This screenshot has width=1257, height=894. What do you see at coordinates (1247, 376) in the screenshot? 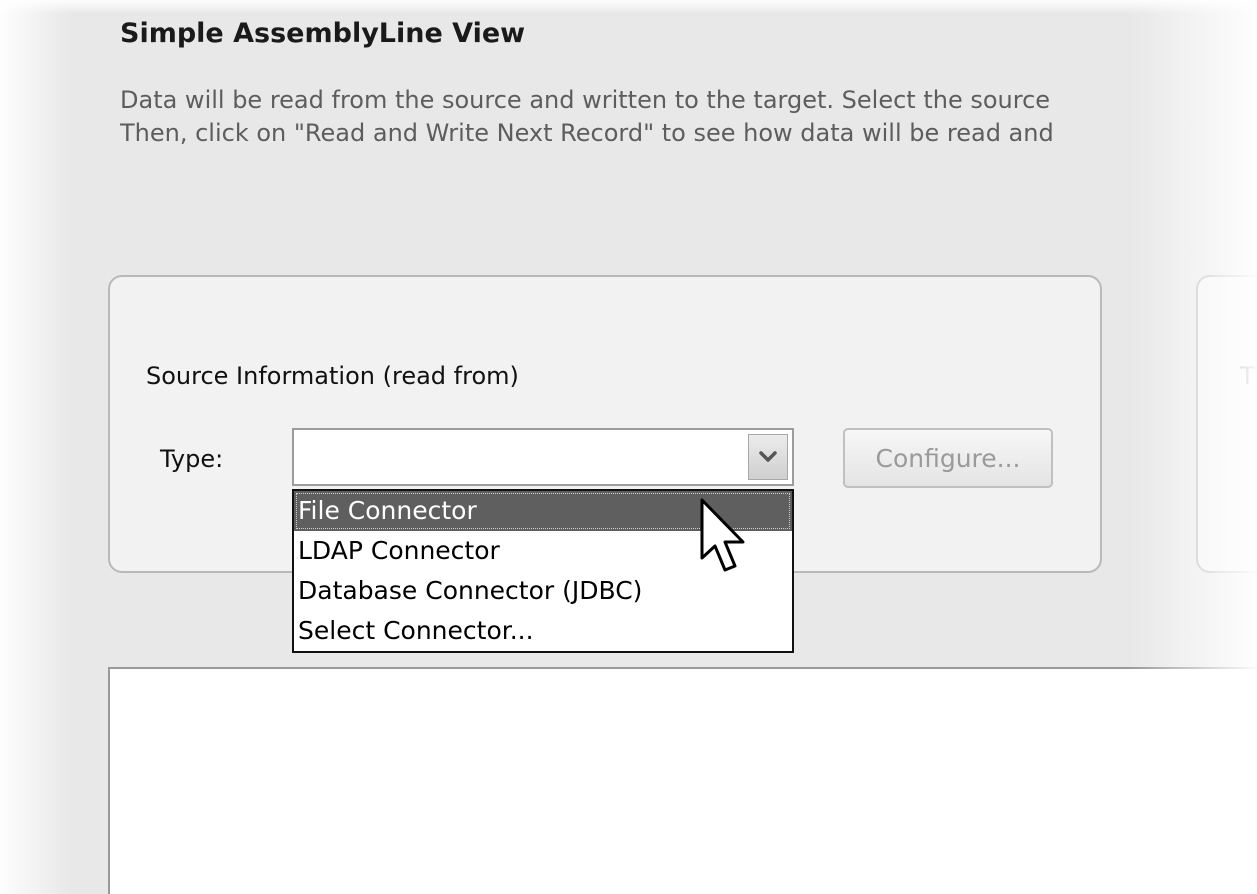
I see `target-group-label: T` at bounding box center [1247, 376].